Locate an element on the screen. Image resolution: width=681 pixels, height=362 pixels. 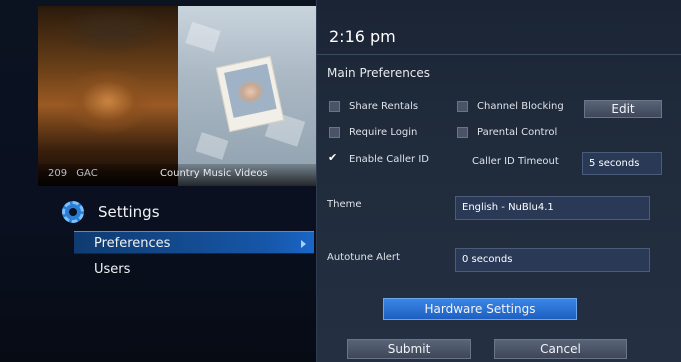
clock-time: 2:16 pm is located at coordinates (362, 36).